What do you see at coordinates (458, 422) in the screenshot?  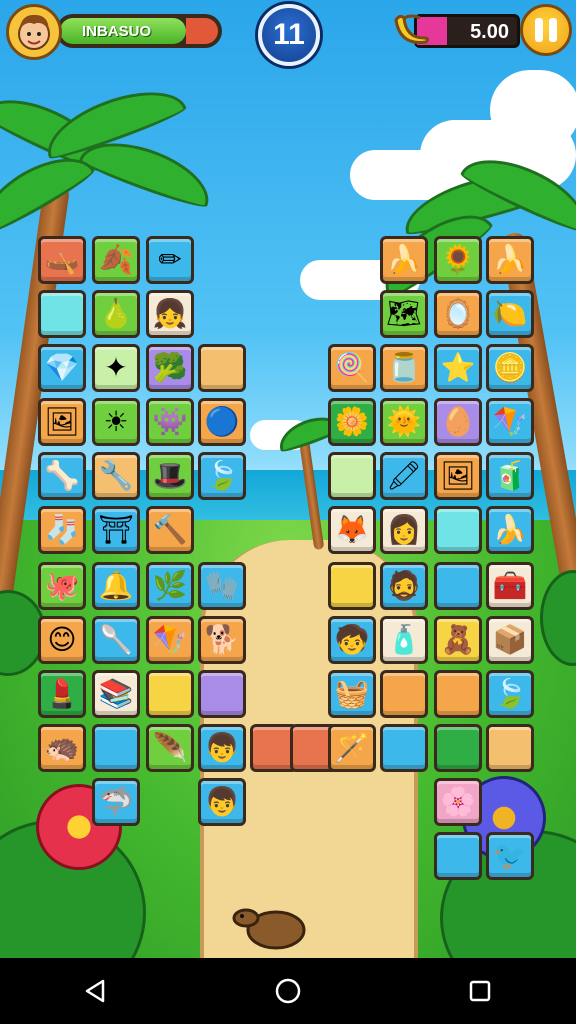 I see `tile-egg: 🥚` at bounding box center [458, 422].